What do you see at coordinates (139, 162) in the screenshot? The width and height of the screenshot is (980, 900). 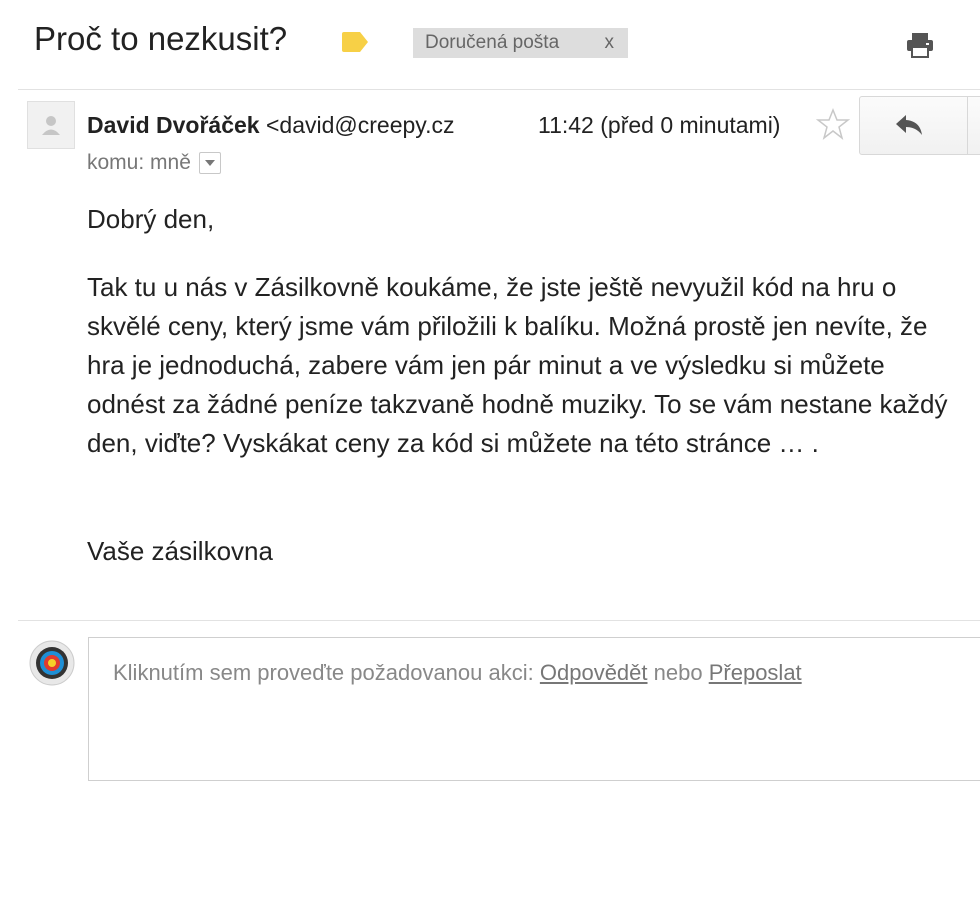 I see `recipient-text: komu: mně` at bounding box center [139, 162].